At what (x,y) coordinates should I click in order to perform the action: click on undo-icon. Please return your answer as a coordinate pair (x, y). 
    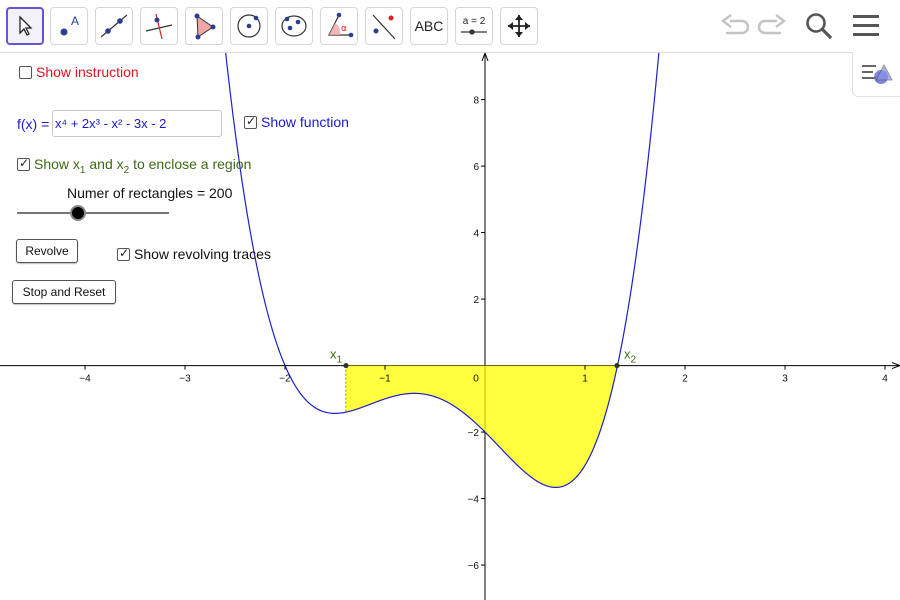
    Looking at the image, I should click on (735, 24).